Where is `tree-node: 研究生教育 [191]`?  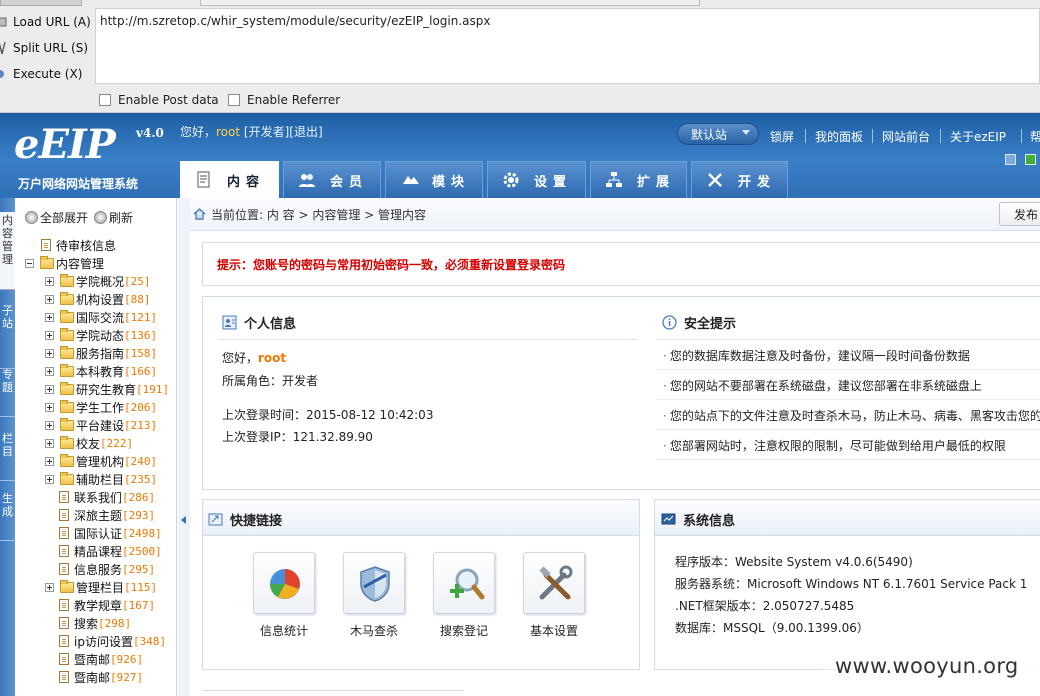
tree-node: 研究生教育 [191] is located at coordinates (107, 389).